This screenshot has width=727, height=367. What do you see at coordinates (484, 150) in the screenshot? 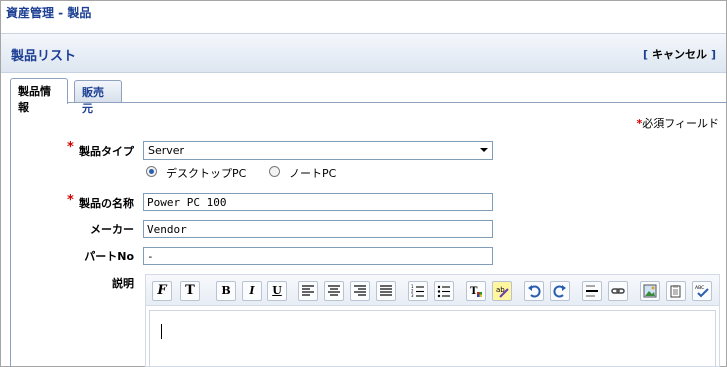
I see `chevron-down-icon` at bounding box center [484, 150].